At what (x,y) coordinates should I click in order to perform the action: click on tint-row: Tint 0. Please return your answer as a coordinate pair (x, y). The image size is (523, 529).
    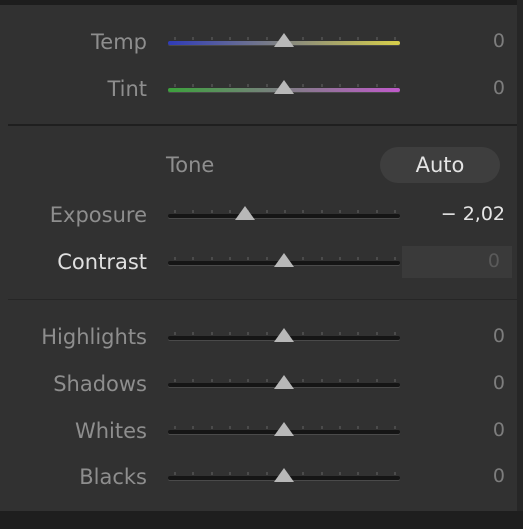
    Looking at the image, I should click on (258, 89).